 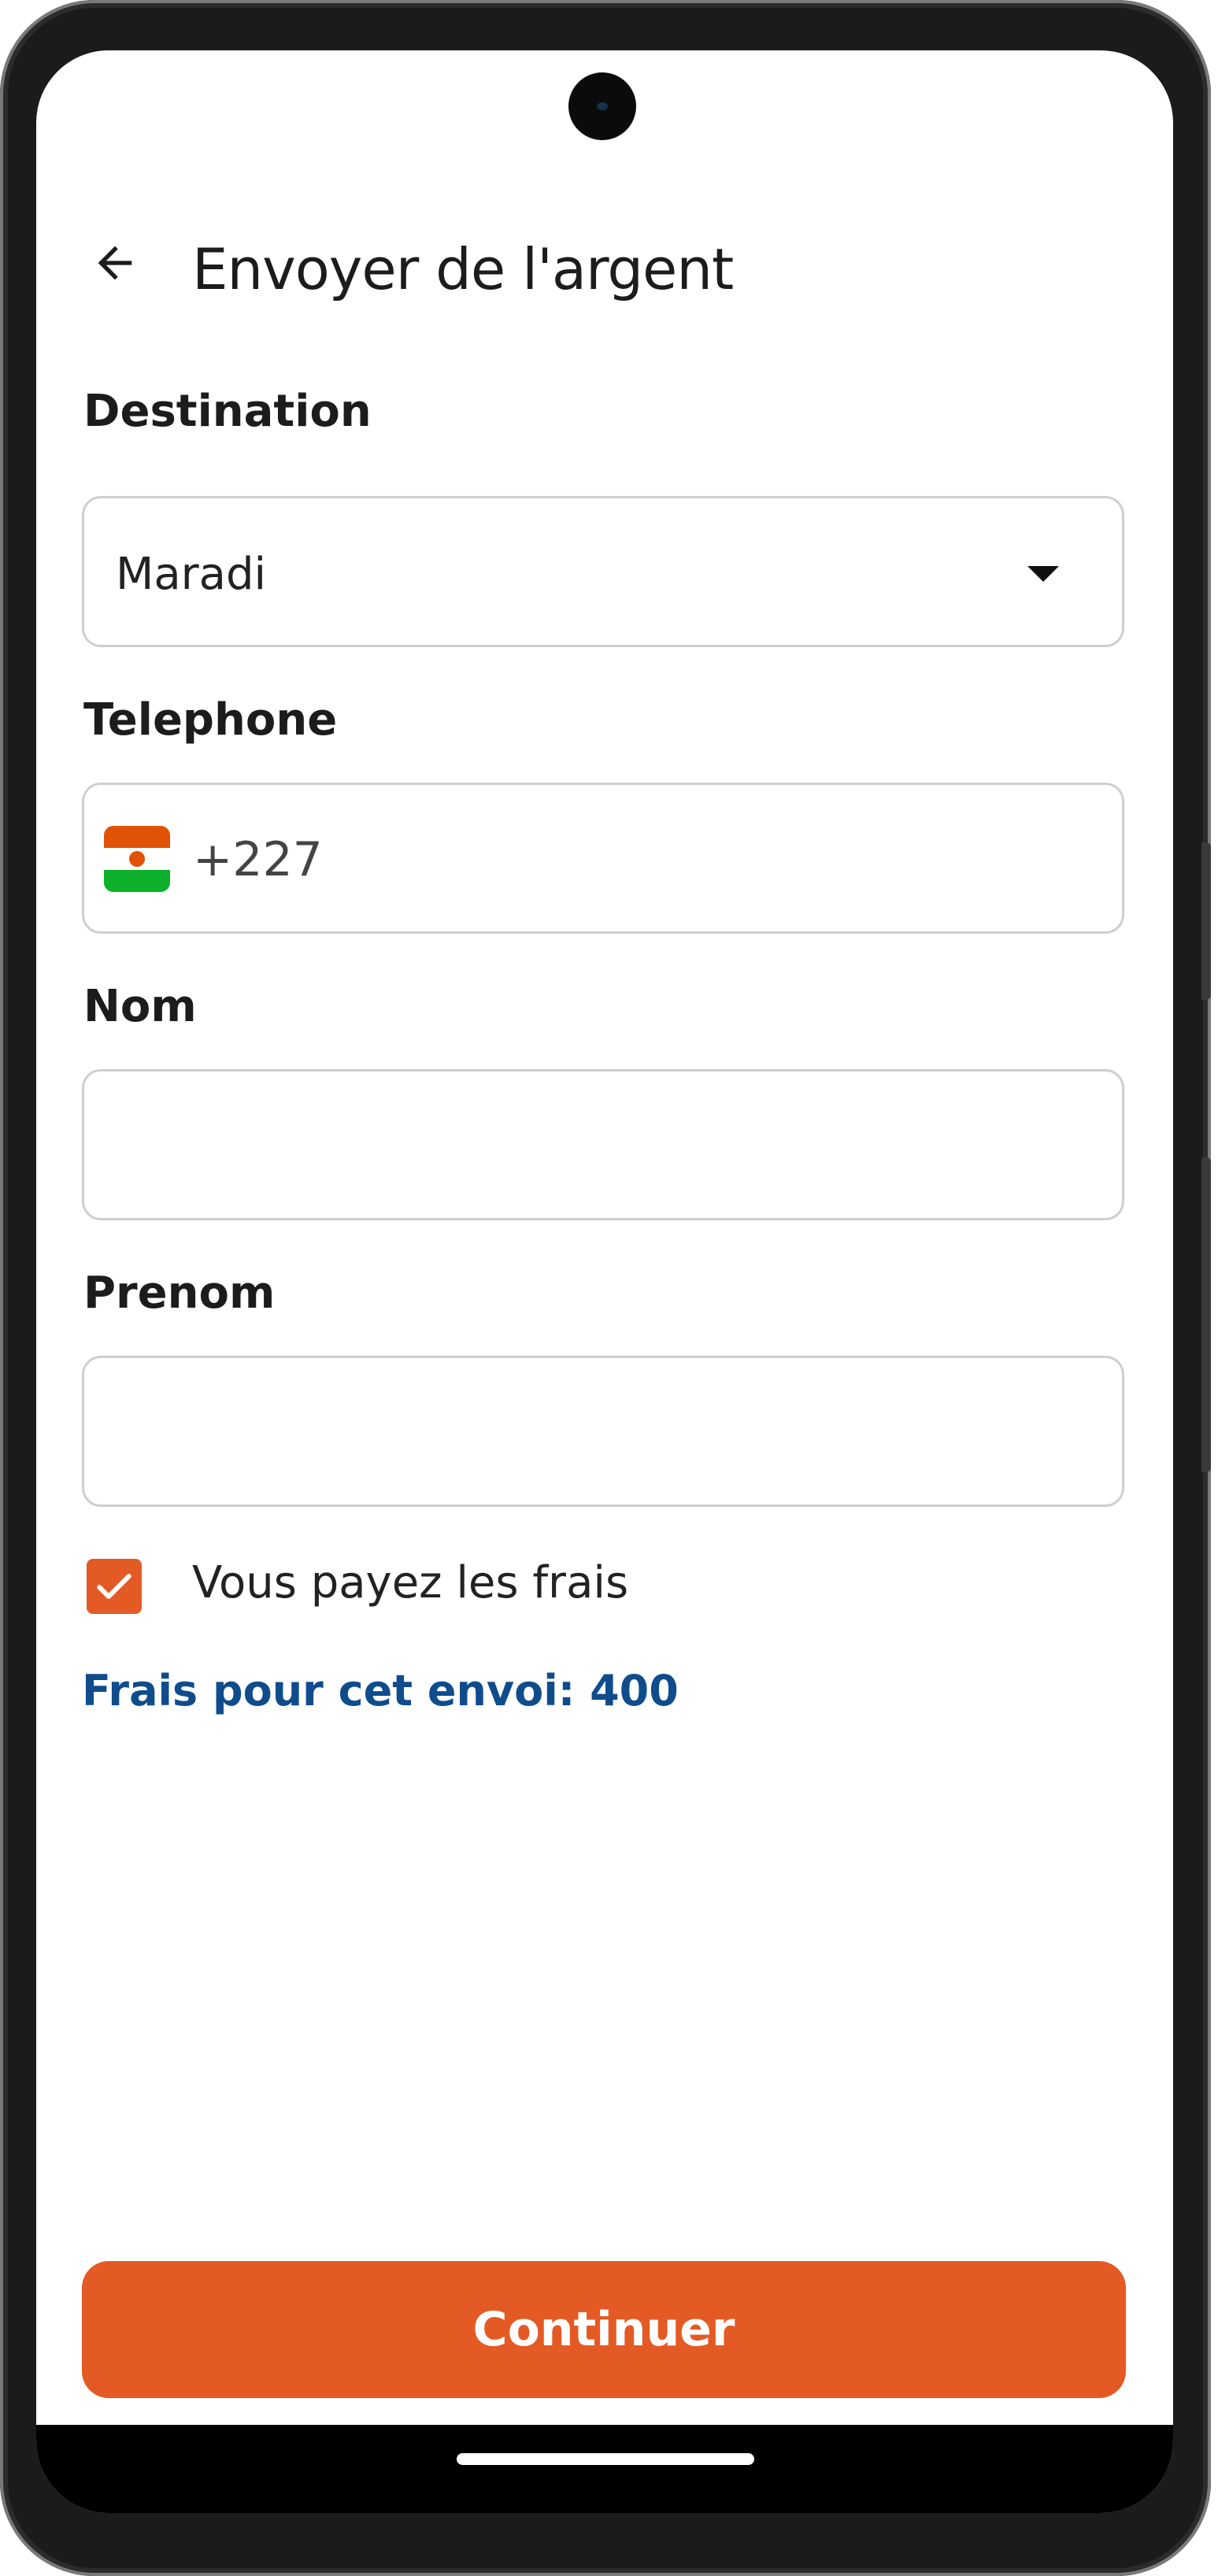 I want to click on volume-button, so click(x=1206, y=921).